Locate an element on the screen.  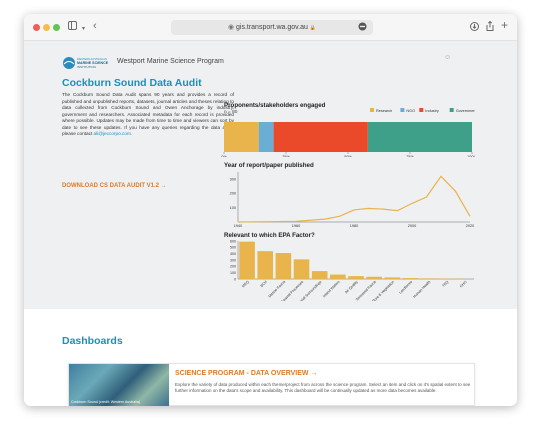
zoom-window-button is located at coordinates (56, 27).